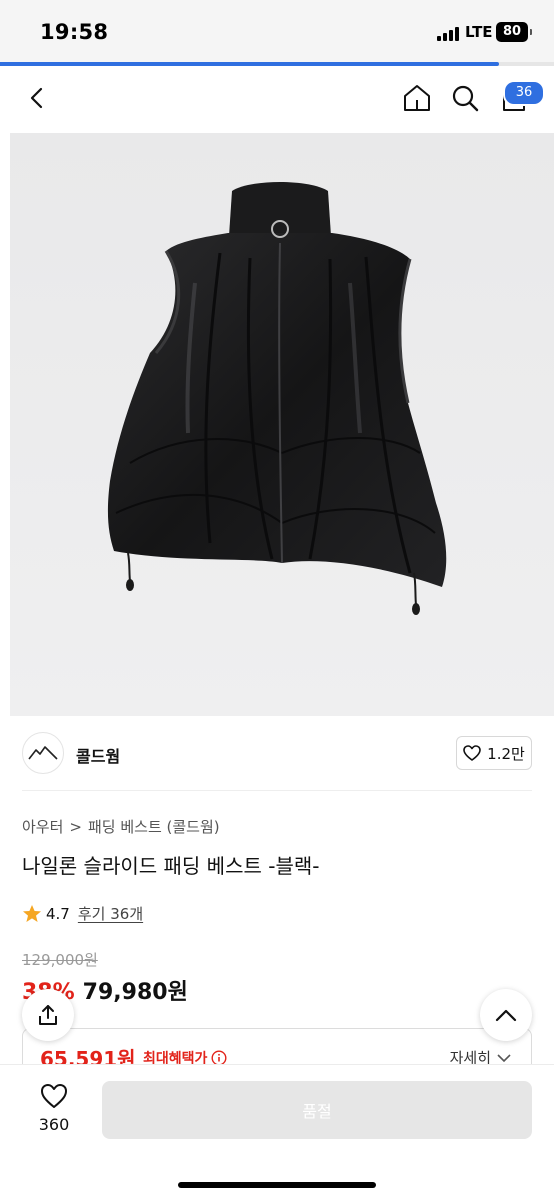 This screenshot has height=1200, width=554. I want to click on chevron-down-icon, so click(504, 1057).